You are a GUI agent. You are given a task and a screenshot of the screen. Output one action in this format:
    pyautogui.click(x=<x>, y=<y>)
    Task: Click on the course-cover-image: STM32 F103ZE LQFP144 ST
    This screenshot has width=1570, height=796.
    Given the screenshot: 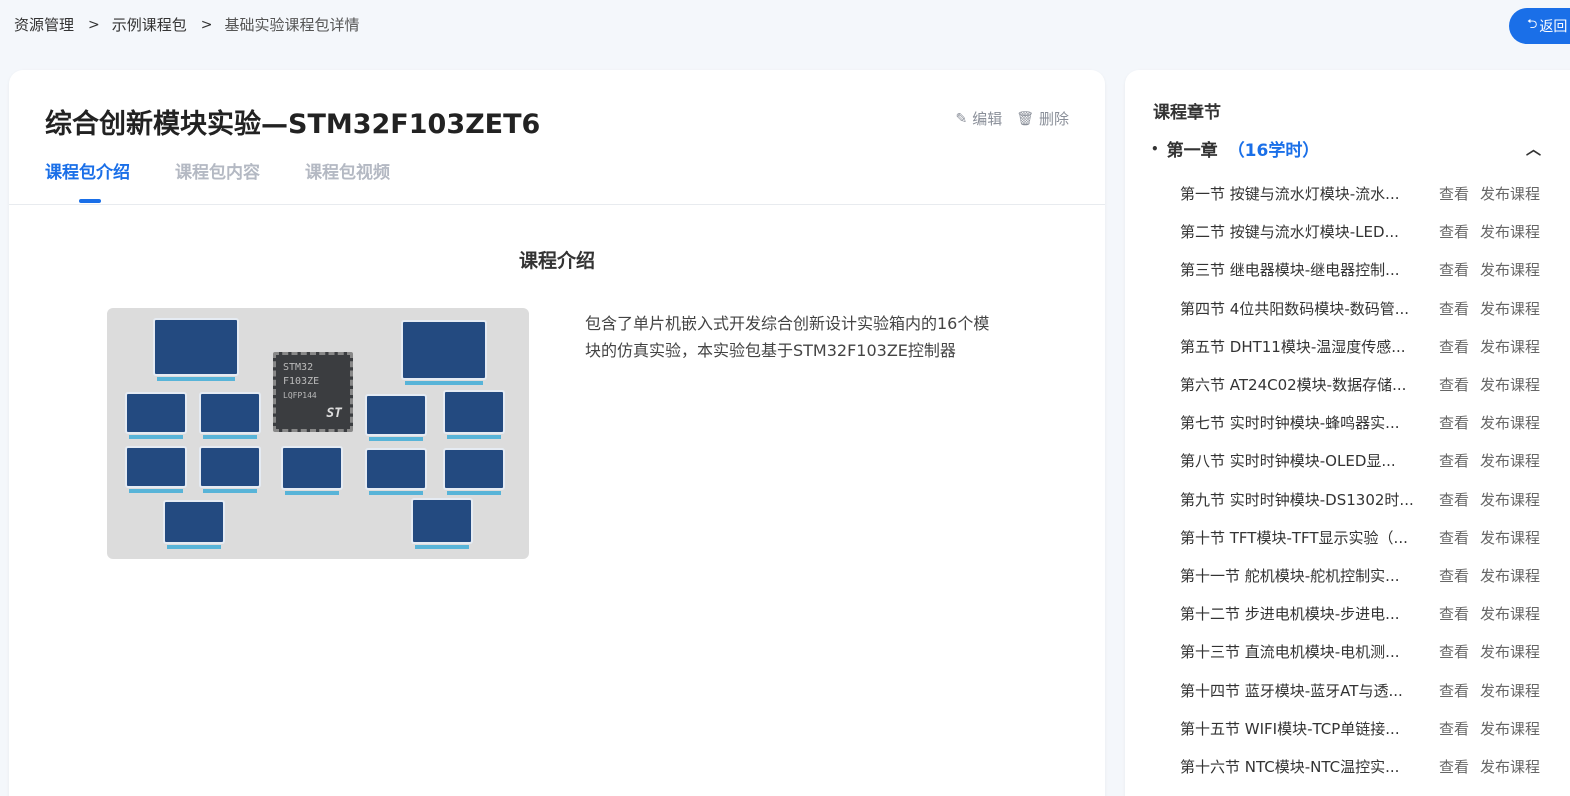 What is the action you would take?
    pyautogui.click(x=318, y=433)
    